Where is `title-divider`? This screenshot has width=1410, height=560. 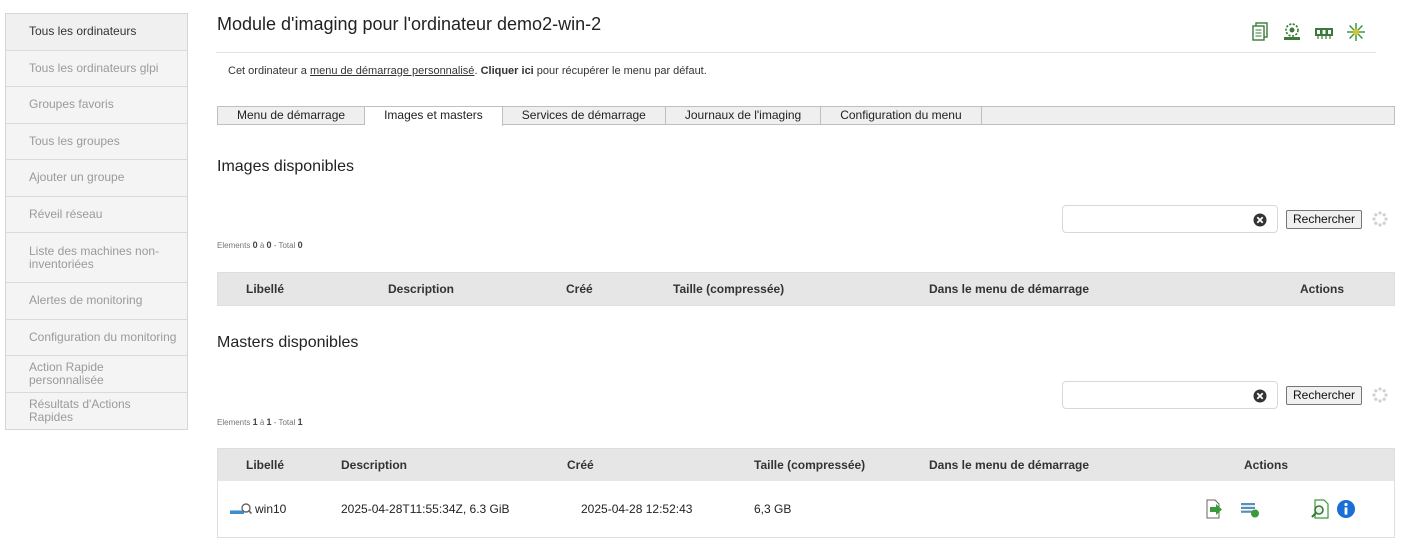
title-divider is located at coordinates (796, 52).